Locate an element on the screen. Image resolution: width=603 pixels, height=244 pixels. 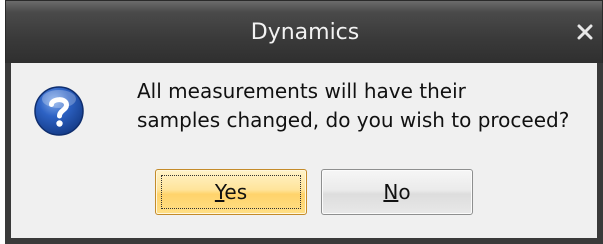
message-line-1: All measurements will have their is located at coordinates (301, 91).